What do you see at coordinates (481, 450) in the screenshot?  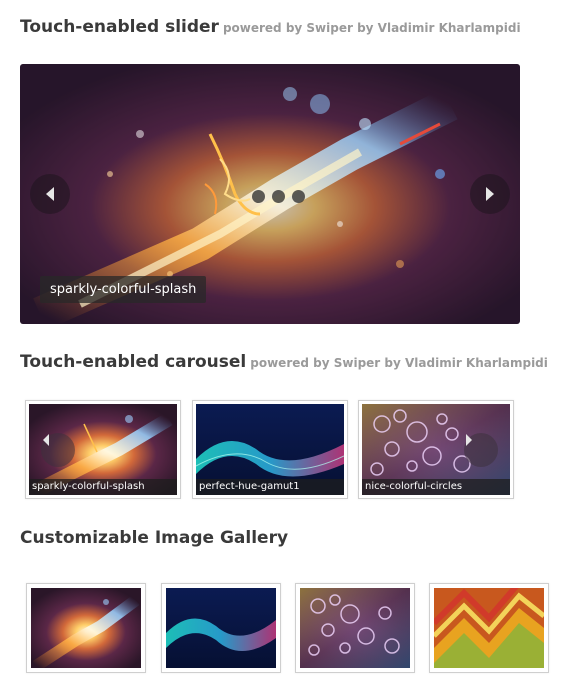 I see `carousel-next-button` at bounding box center [481, 450].